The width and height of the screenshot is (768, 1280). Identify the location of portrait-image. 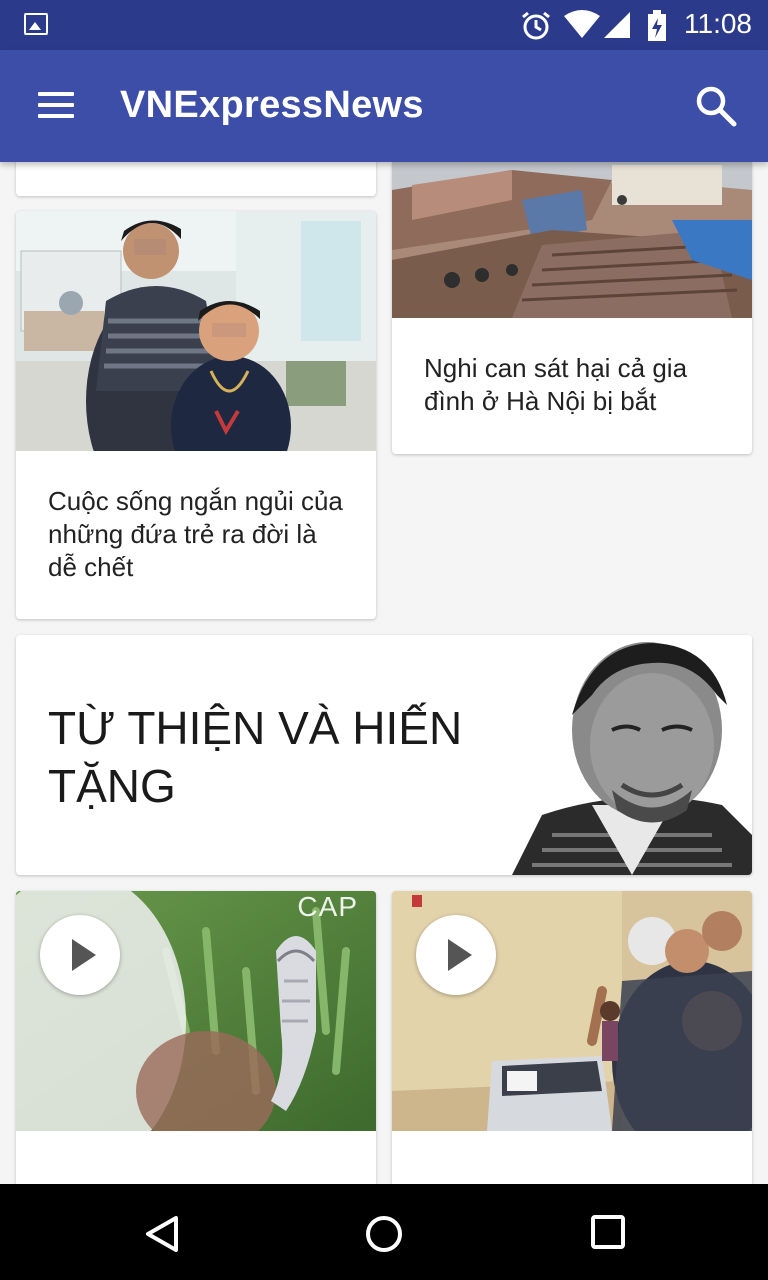
(632, 755).